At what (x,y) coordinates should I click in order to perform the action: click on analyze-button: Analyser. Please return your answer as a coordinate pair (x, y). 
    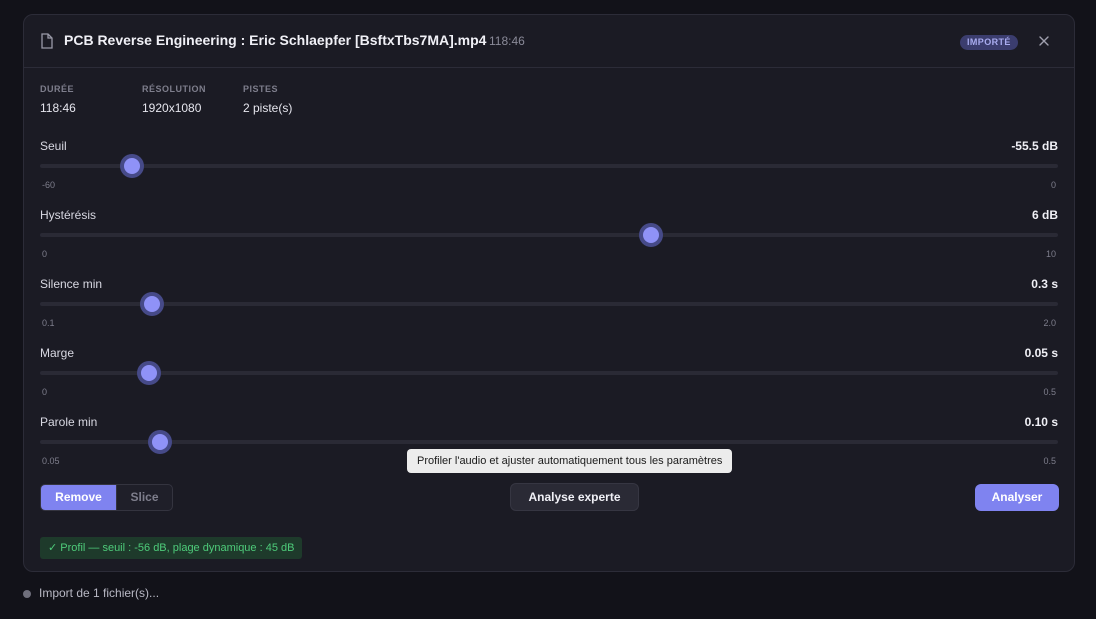
    Looking at the image, I should click on (1017, 497).